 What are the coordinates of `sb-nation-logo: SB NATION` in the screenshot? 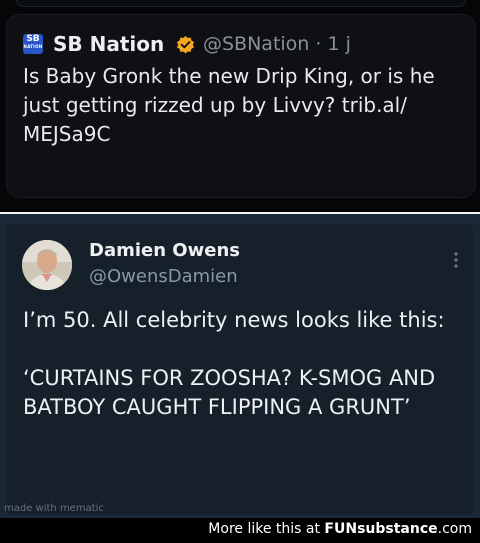 It's located at (33, 44).